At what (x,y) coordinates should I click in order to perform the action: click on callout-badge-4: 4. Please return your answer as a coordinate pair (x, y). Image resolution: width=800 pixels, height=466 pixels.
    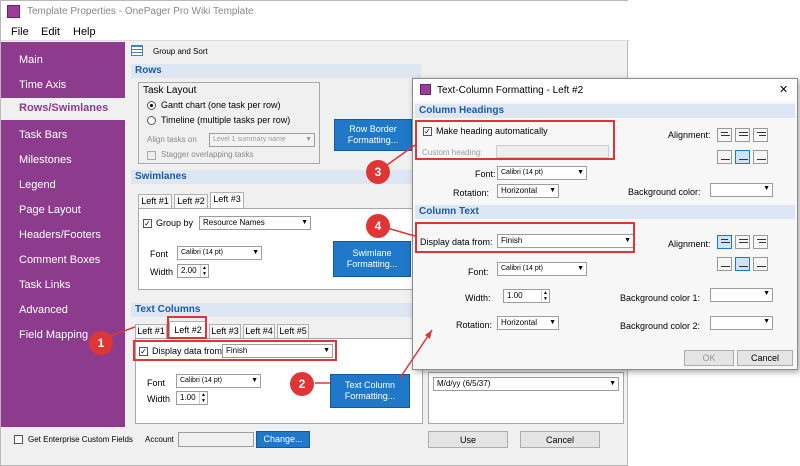
    Looking at the image, I should click on (378, 226).